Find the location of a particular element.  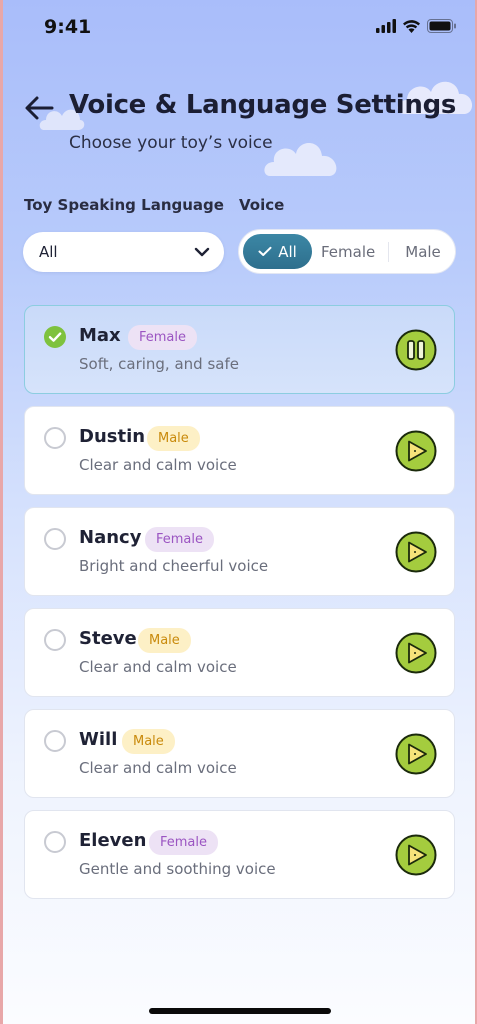

pause-button-icon is located at coordinates (416, 350).